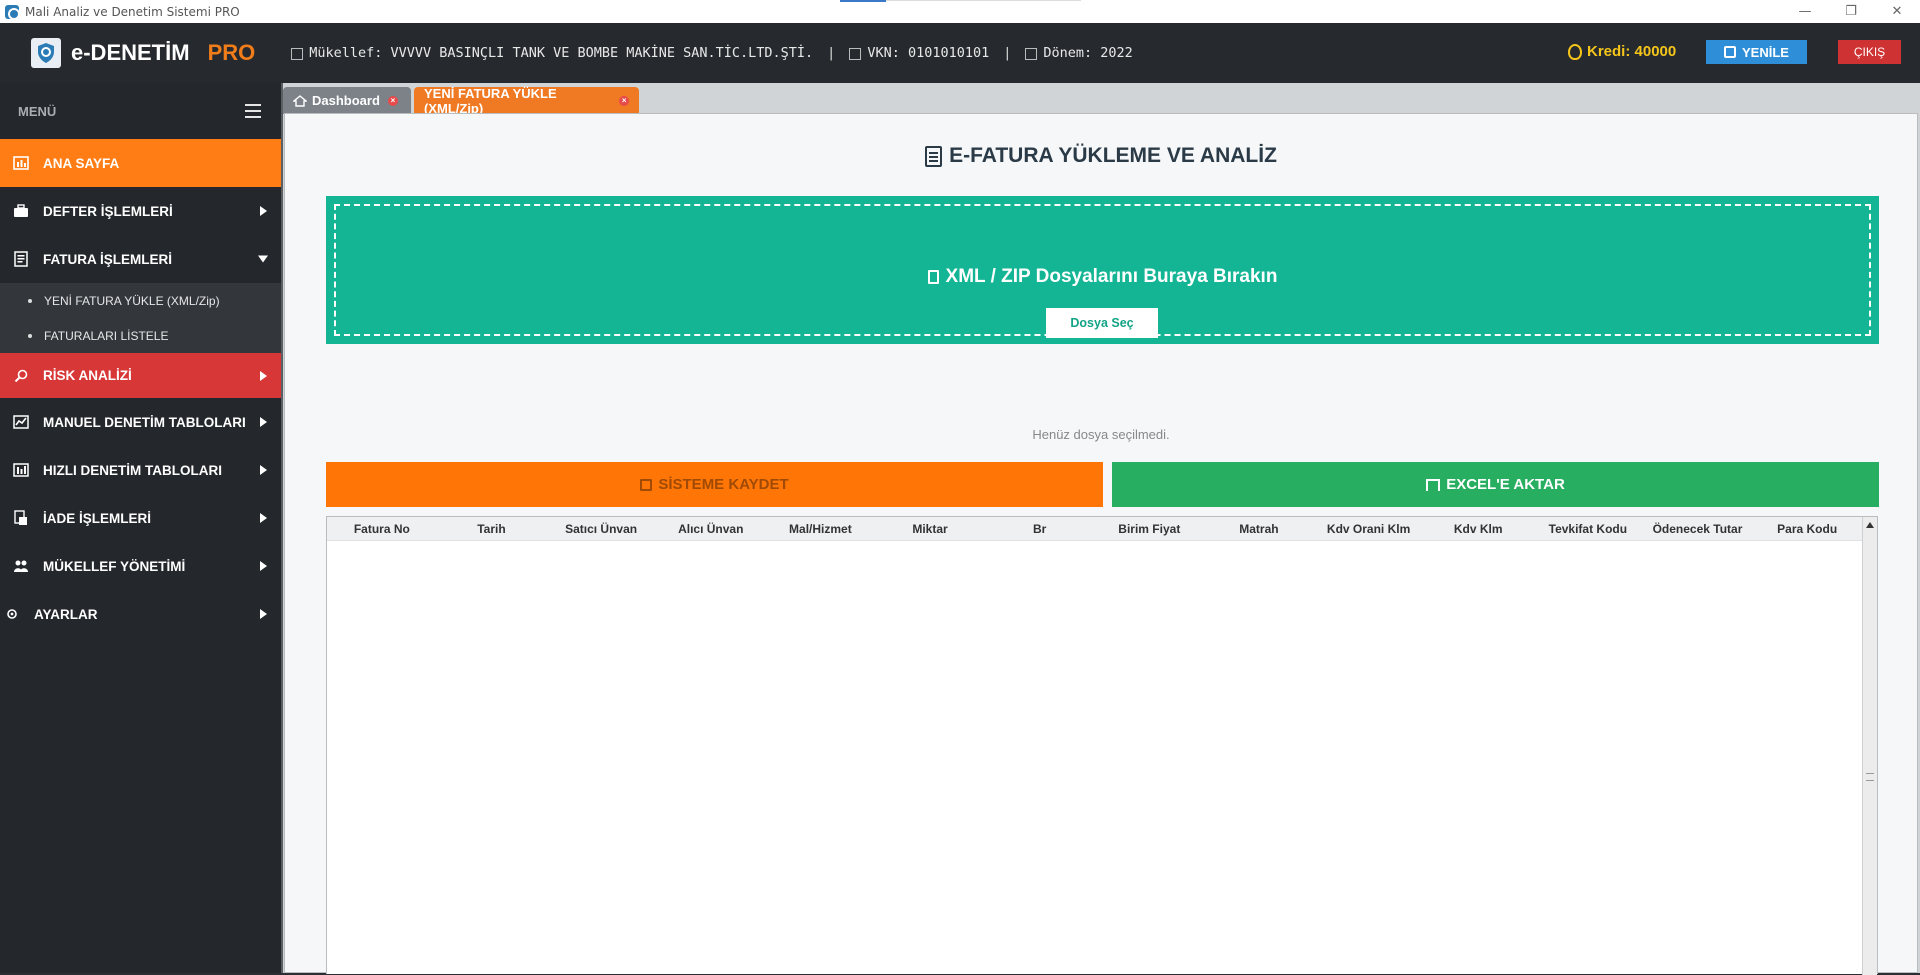  I want to click on logo-icon, so click(46, 53).